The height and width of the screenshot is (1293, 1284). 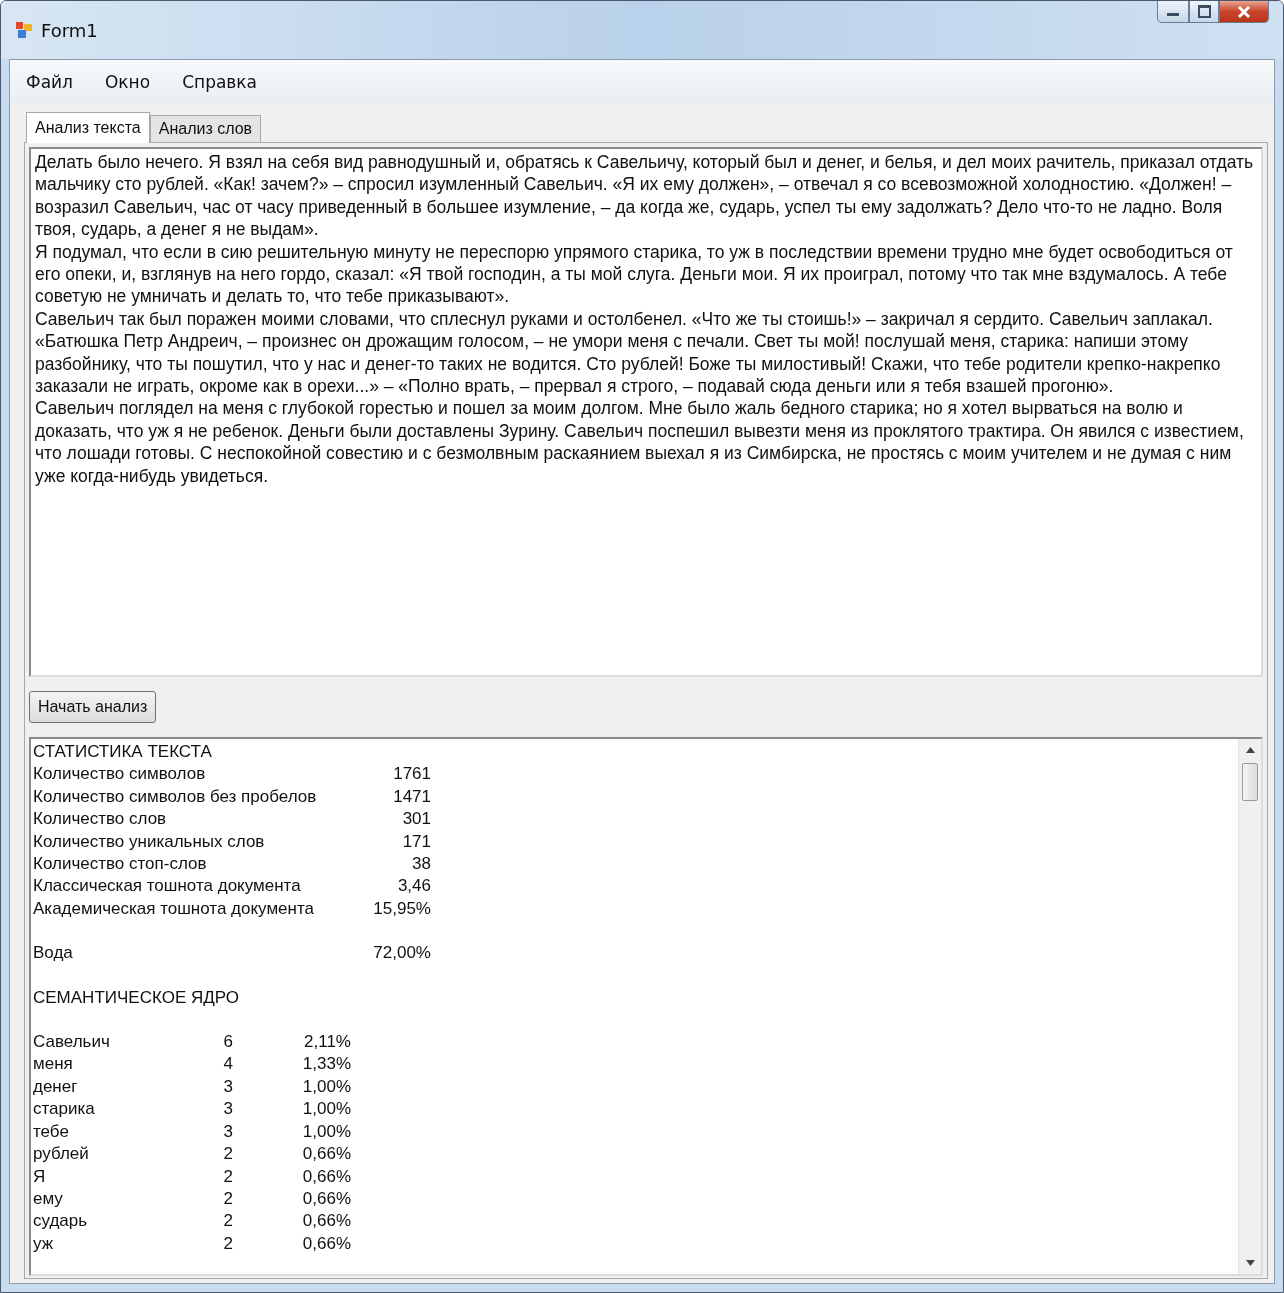 I want to click on maximize-button, so click(x=1204, y=12).